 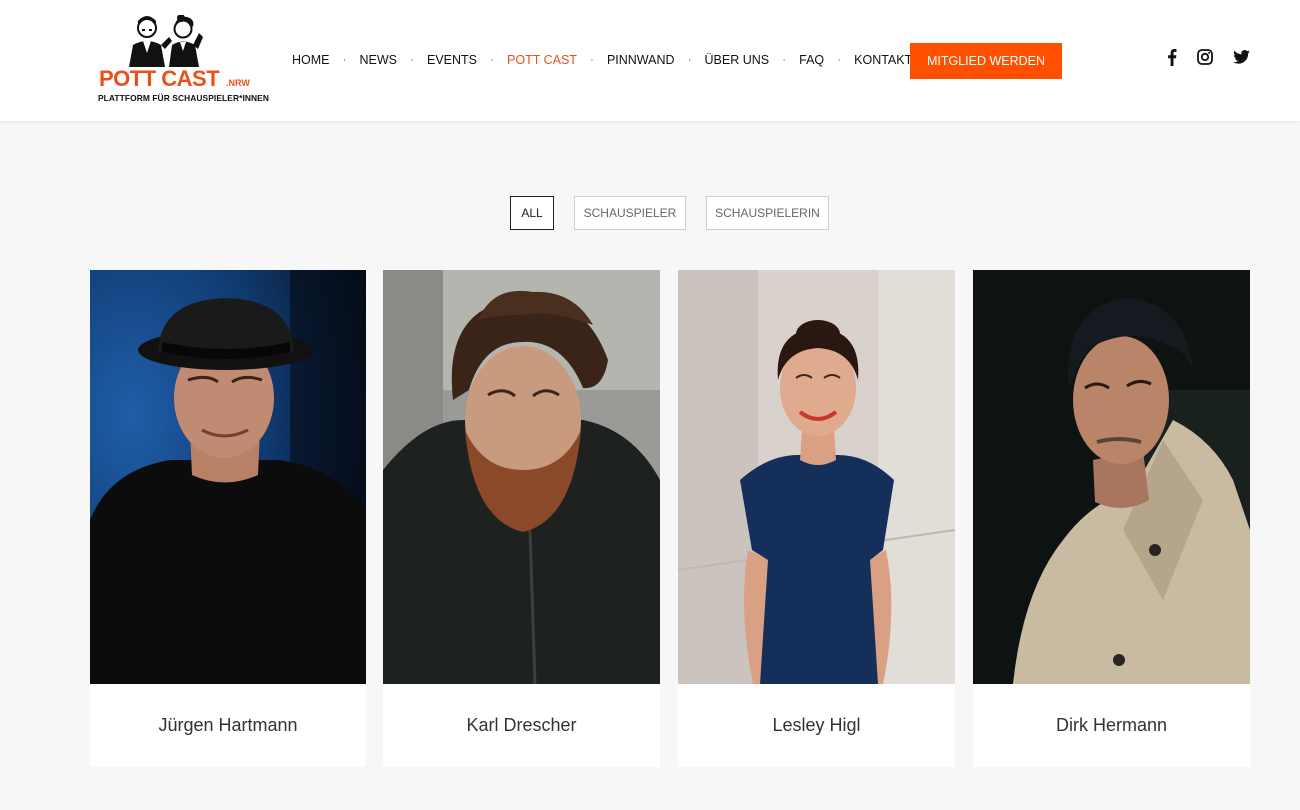 I want to click on member-card: Jürgen Hartmann, so click(x=228, y=518).